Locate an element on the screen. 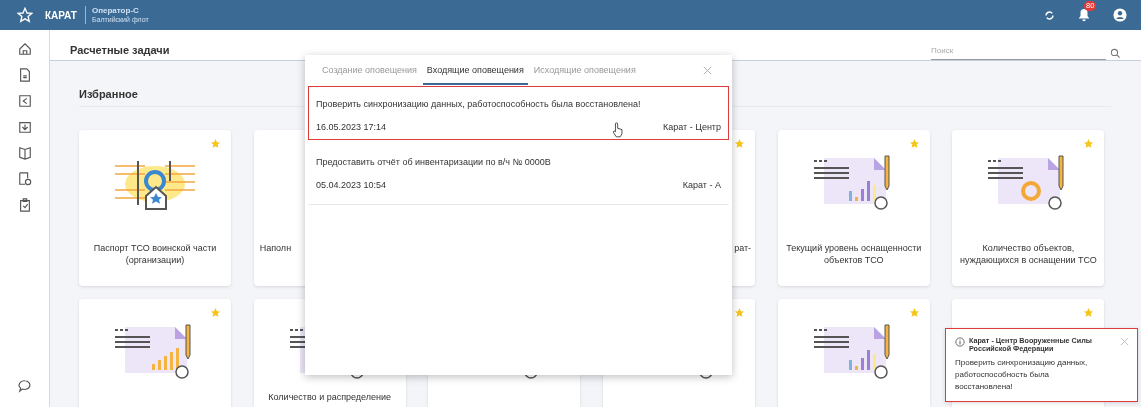 This screenshot has height=407, width=1141. section-title: Избранное is located at coordinates (108, 94).